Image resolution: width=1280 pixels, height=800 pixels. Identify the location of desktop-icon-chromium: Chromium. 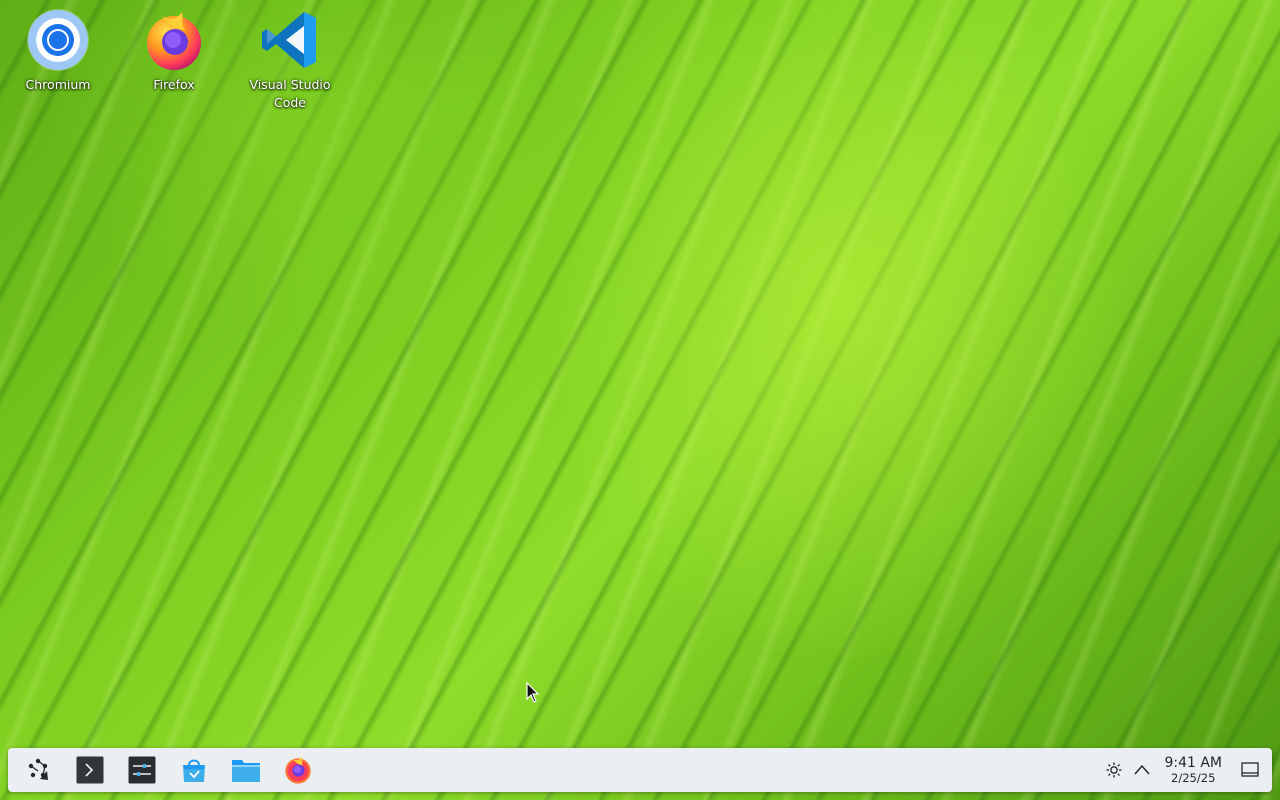
(58, 51).